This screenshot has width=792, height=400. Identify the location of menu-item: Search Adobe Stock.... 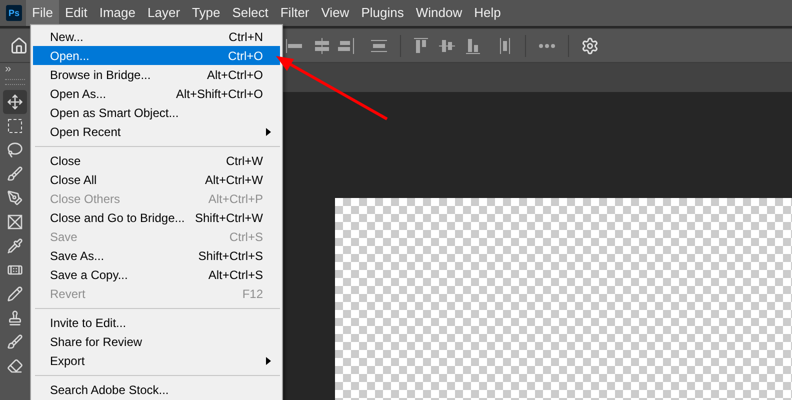
(156, 389).